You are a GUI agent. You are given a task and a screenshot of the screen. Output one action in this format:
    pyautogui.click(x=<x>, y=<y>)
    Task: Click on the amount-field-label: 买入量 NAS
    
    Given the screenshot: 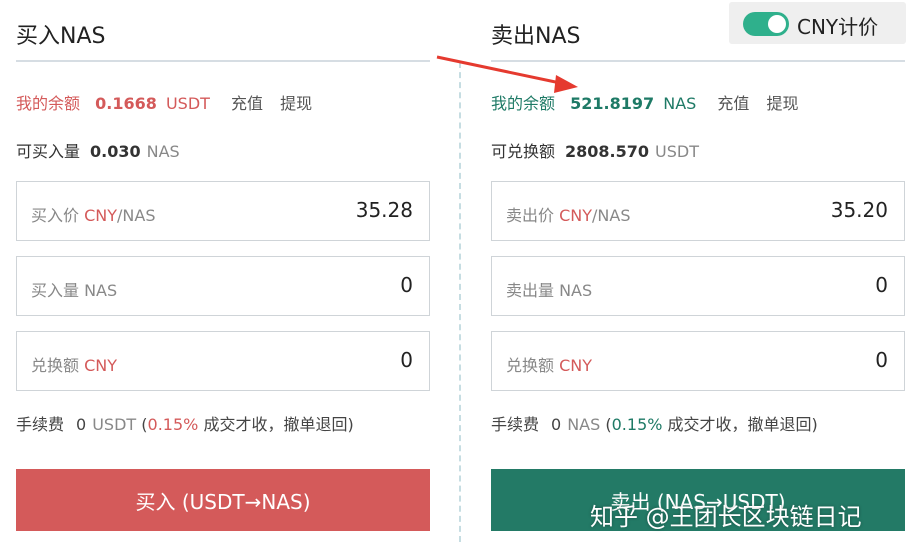 What is the action you would take?
    pyautogui.click(x=74, y=290)
    